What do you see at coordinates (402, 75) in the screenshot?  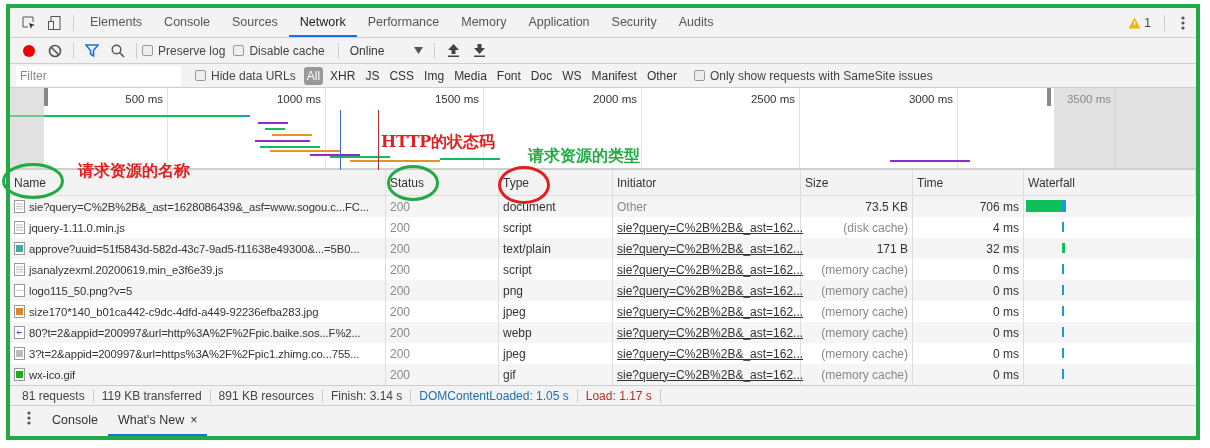 I see `type-filter-button: CSS` at bounding box center [402, 75].